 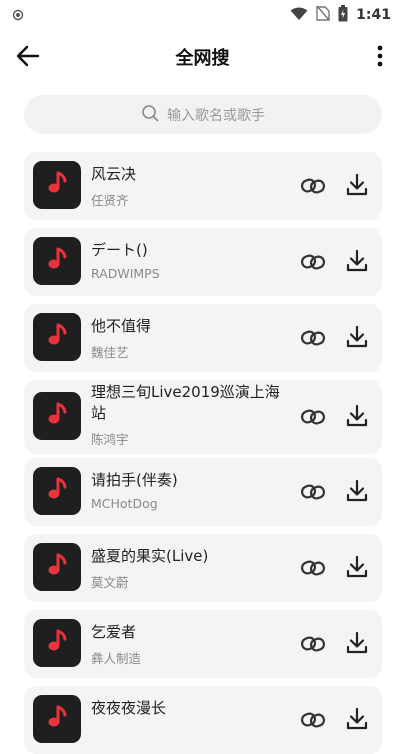 What do you see at coordinates (116, 658) in the screenshot?
I see `song-artist: 彝人制造` at bounding box center [116, 658].